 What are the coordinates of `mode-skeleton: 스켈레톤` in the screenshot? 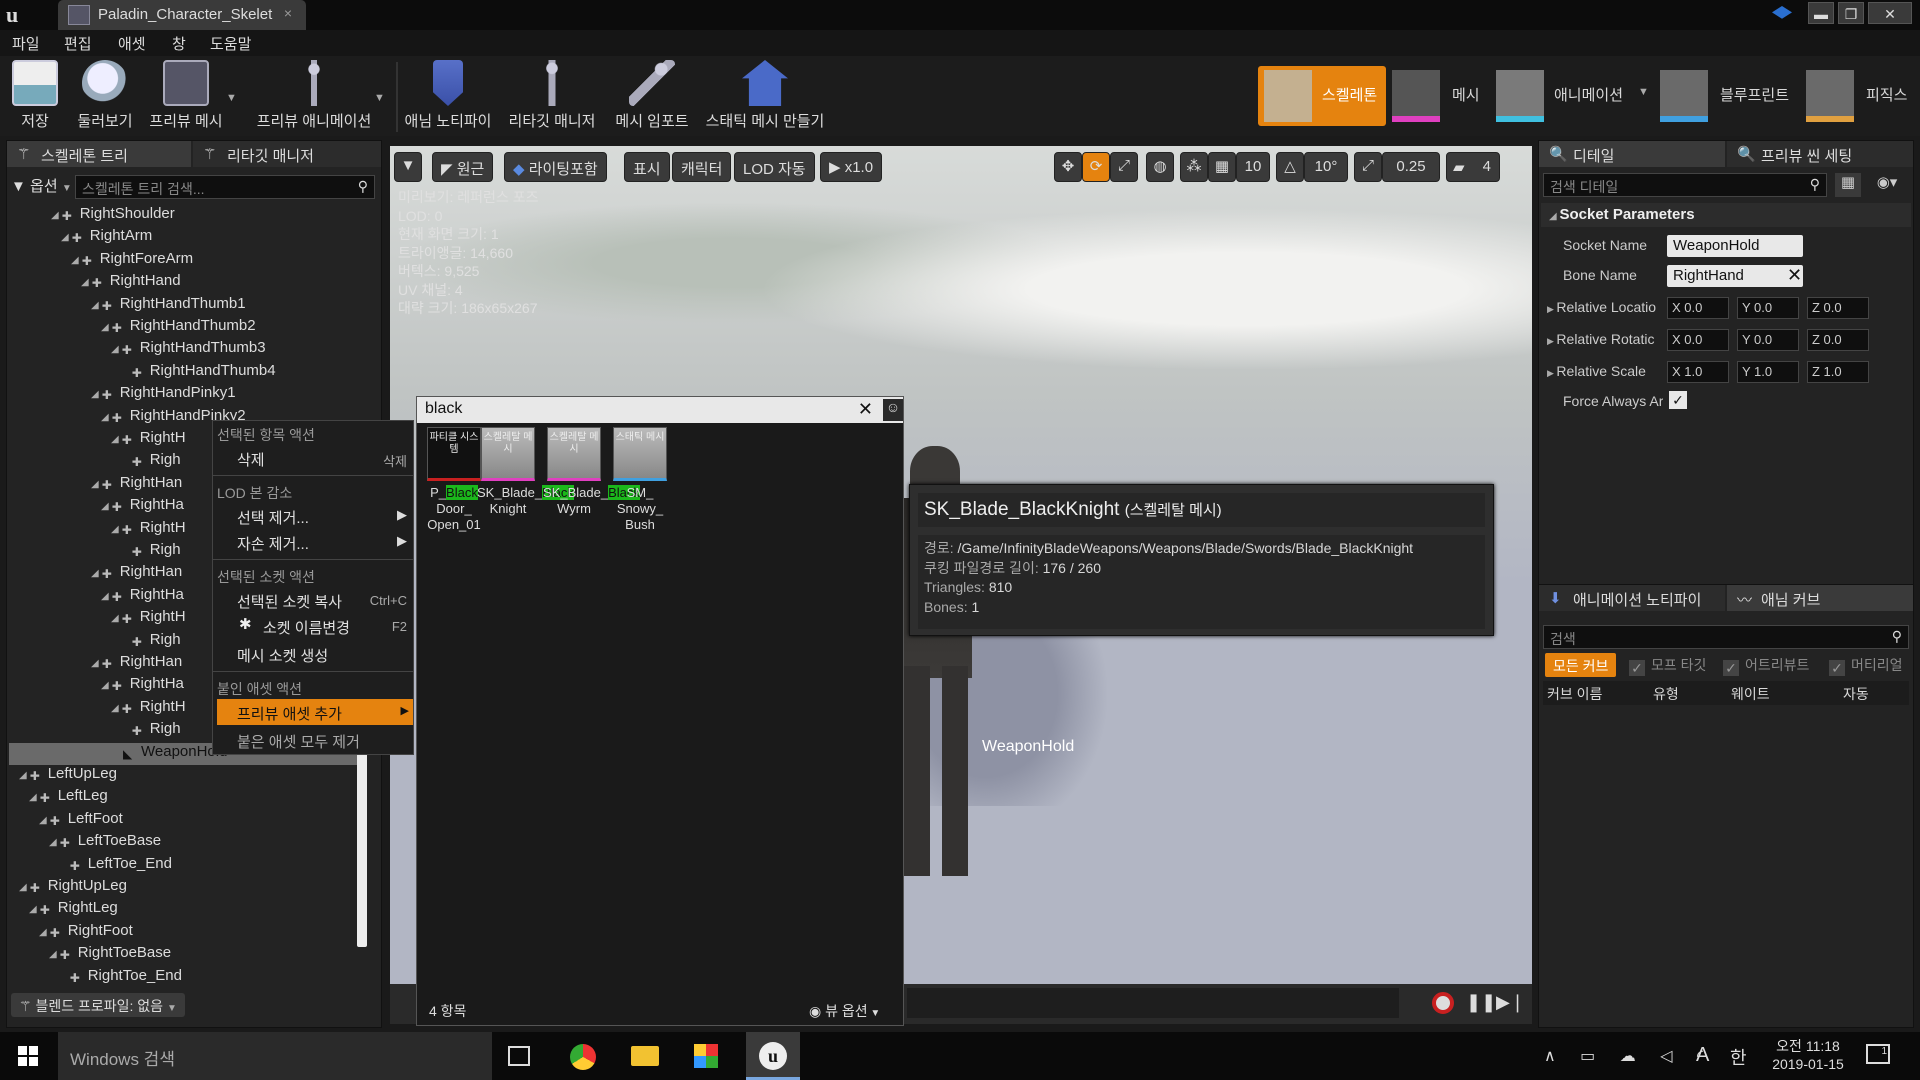 It's located at (1322, 96).